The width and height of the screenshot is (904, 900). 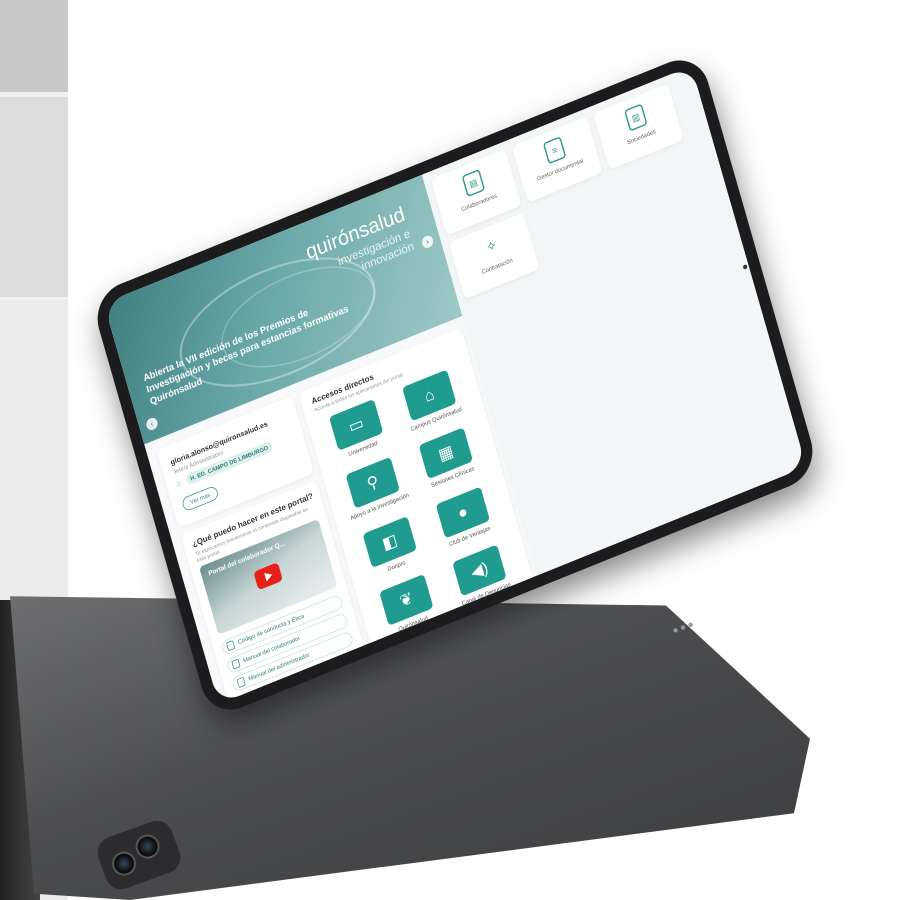 I want to click on tile-sociedades: ▥ Sociedades, so click(x=638, y=126).